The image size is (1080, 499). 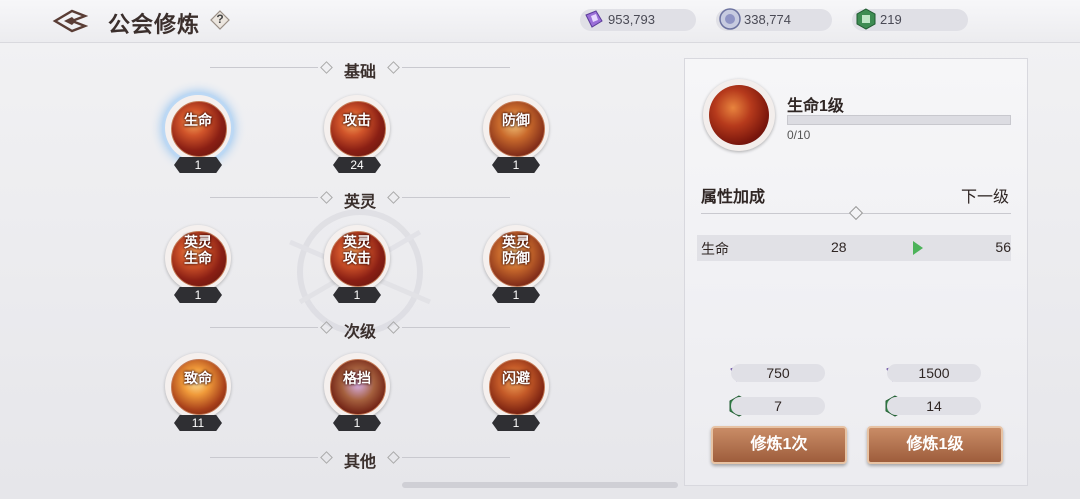 I want to click on cost-crystal-level: 1500, so click(x=934, y=373).